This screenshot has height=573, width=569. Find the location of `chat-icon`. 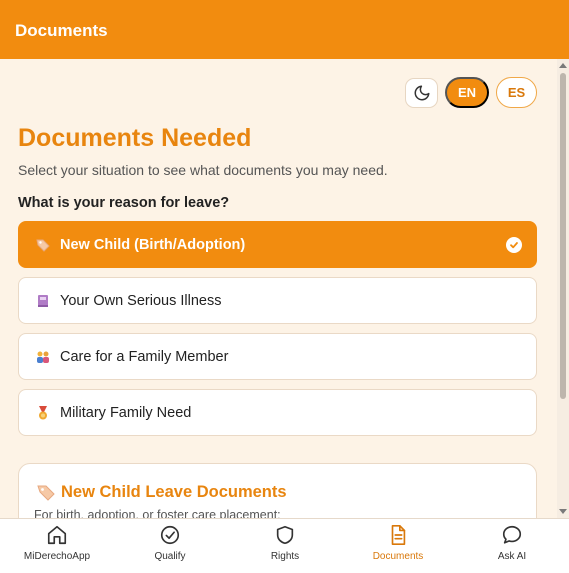

chat-icon is located at coordinates (512, 534).